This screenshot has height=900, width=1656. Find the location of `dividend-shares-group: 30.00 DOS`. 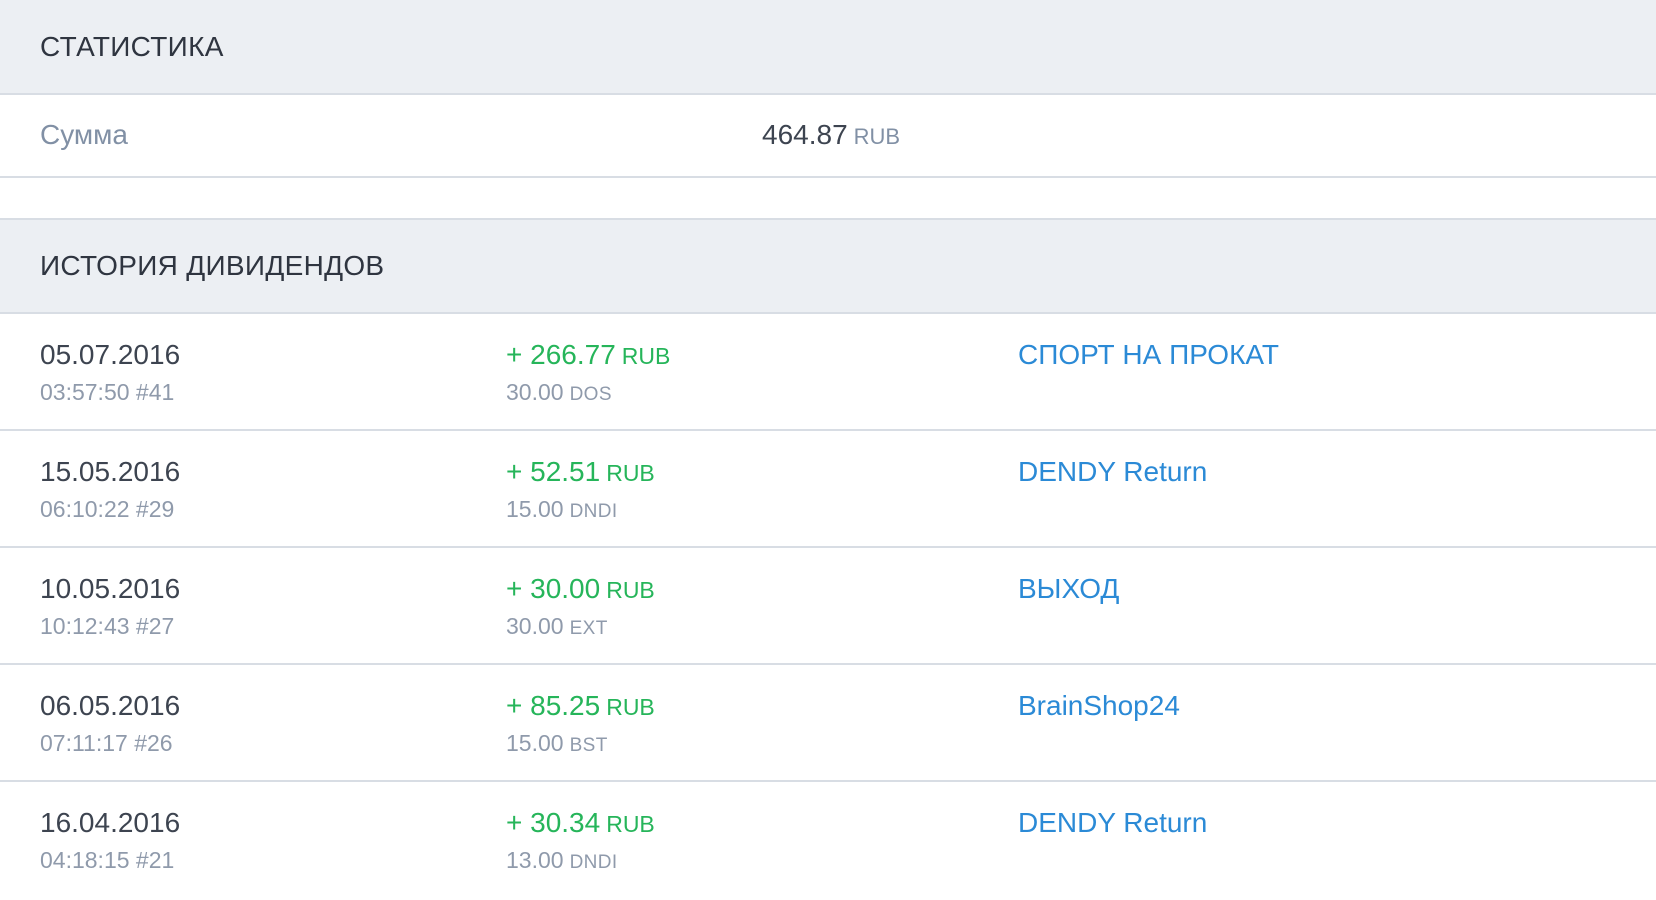

dividend-shares-group: 30.00 DOS is located at coordinates (559, 392).